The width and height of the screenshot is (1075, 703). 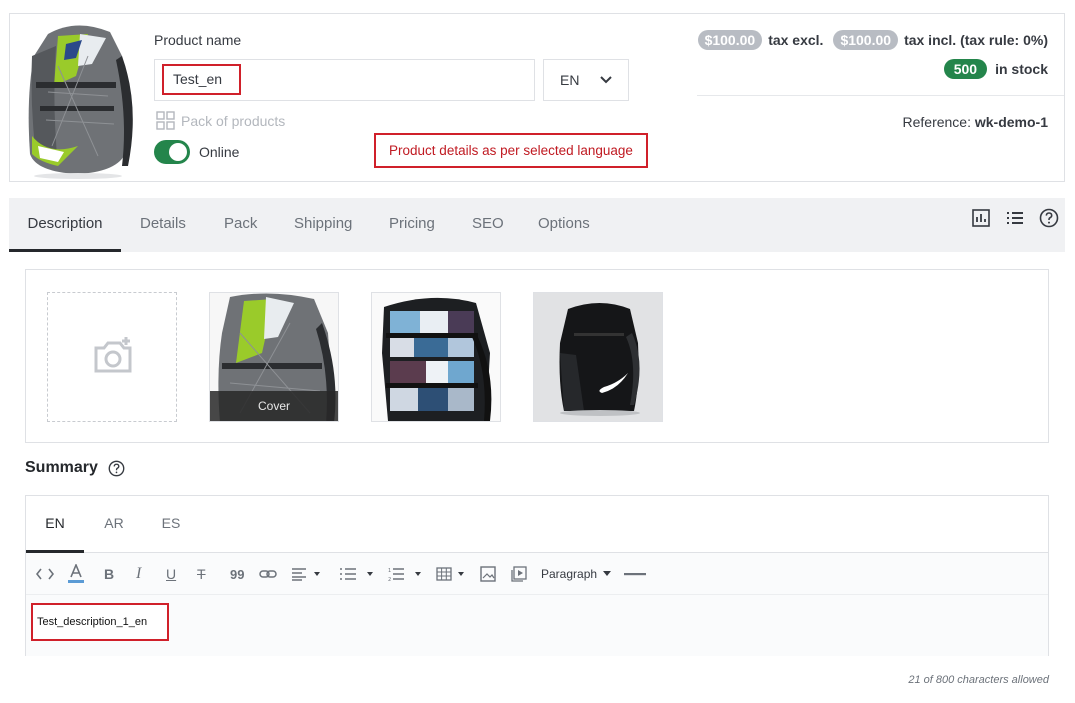 What do you see at coordinates (55, 524) in the screenshot?
I see `summary-tab-en: EN` at bounding box center [55, 524].